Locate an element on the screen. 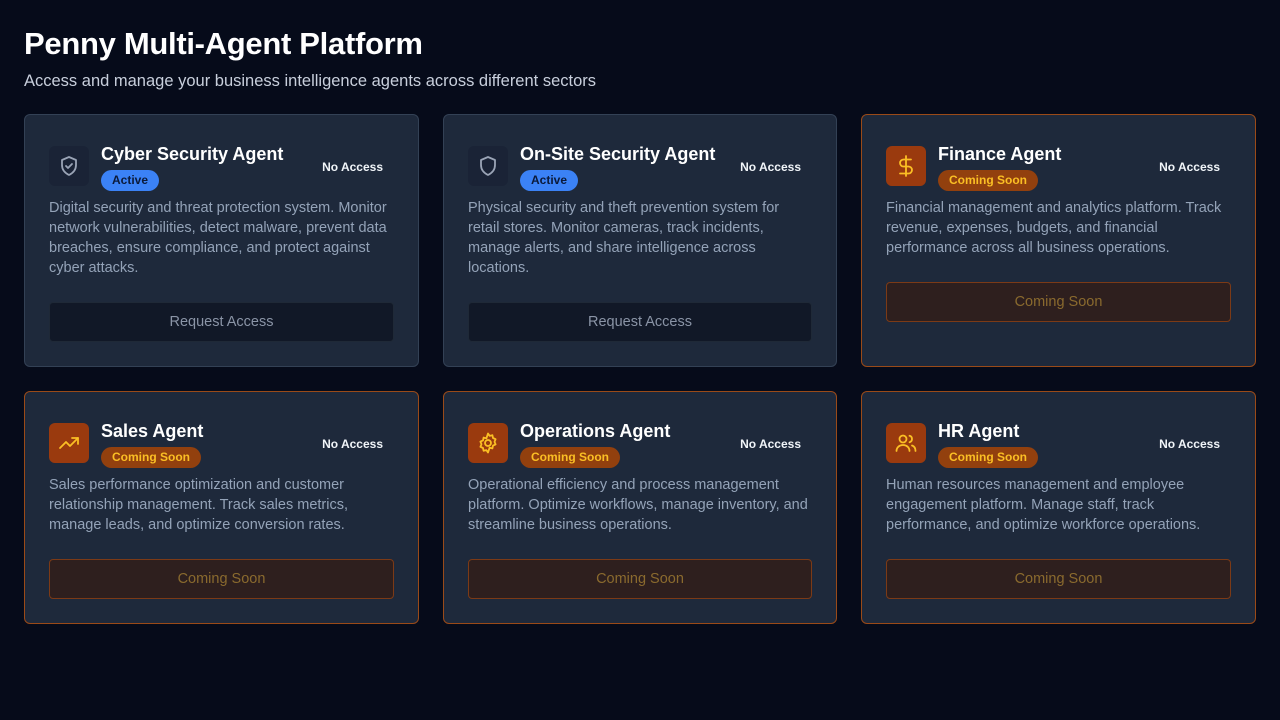 The width and height of the screenshot is (1280, 720). shield-icon is located at coordinates (488, 166).